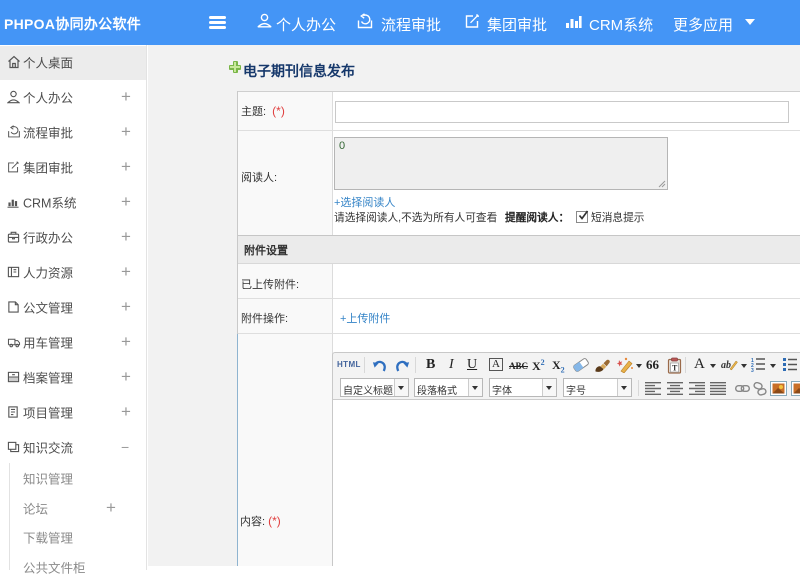 This screenshot has height=581, width=800. I want to click on svg-text: 3, so click(752, 370).